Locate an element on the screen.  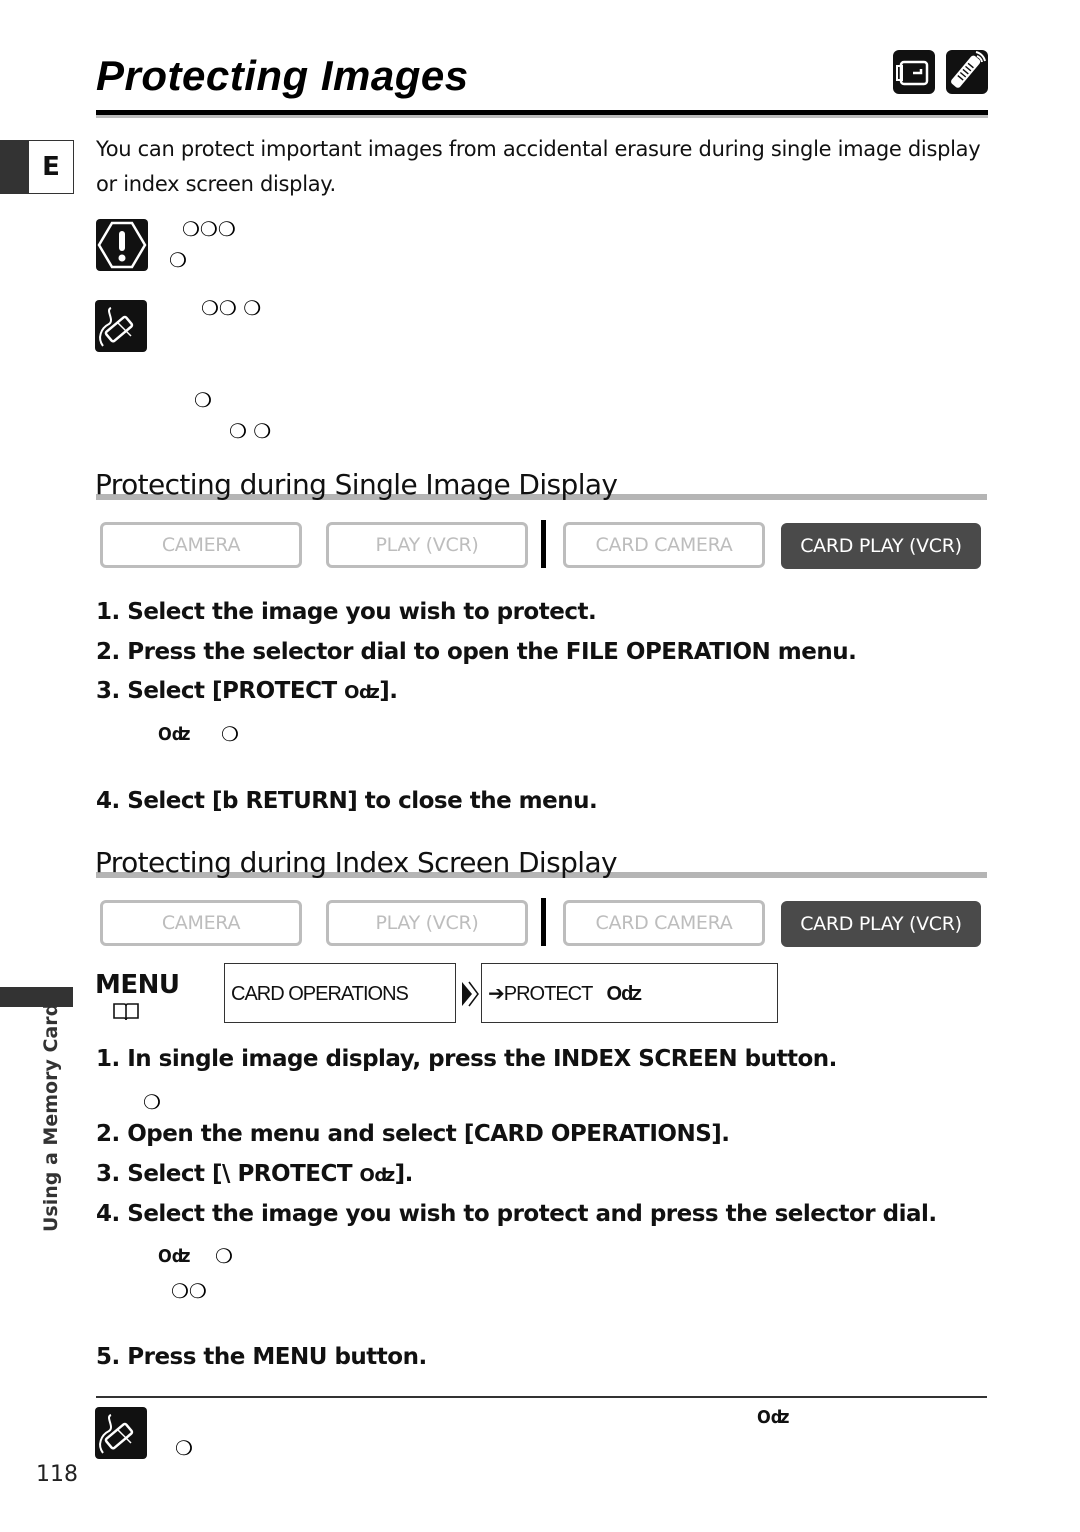
single-step-3-suffix: ]. is located at coordinates (388, 691).